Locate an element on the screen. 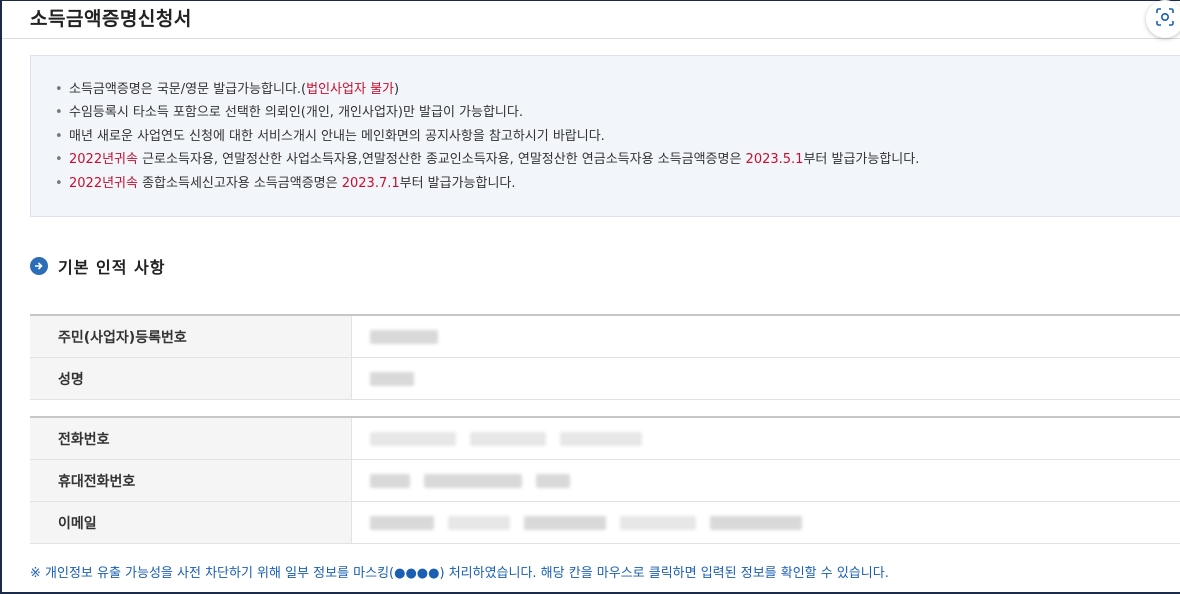  notice-highlight: 2023.7.1 is located at coordinates (370, 183).